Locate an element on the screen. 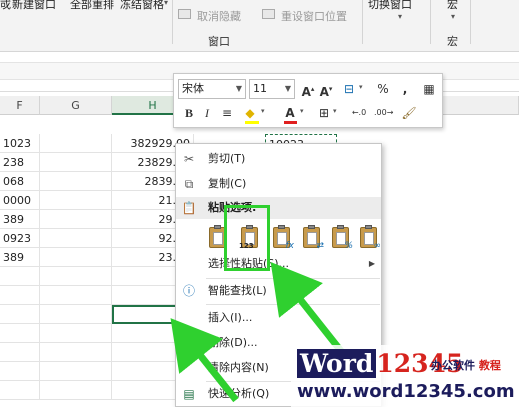 This screenshot has width=519, height=407. watermark-tagline-b: 教程 is located at coordinates (489, 365).